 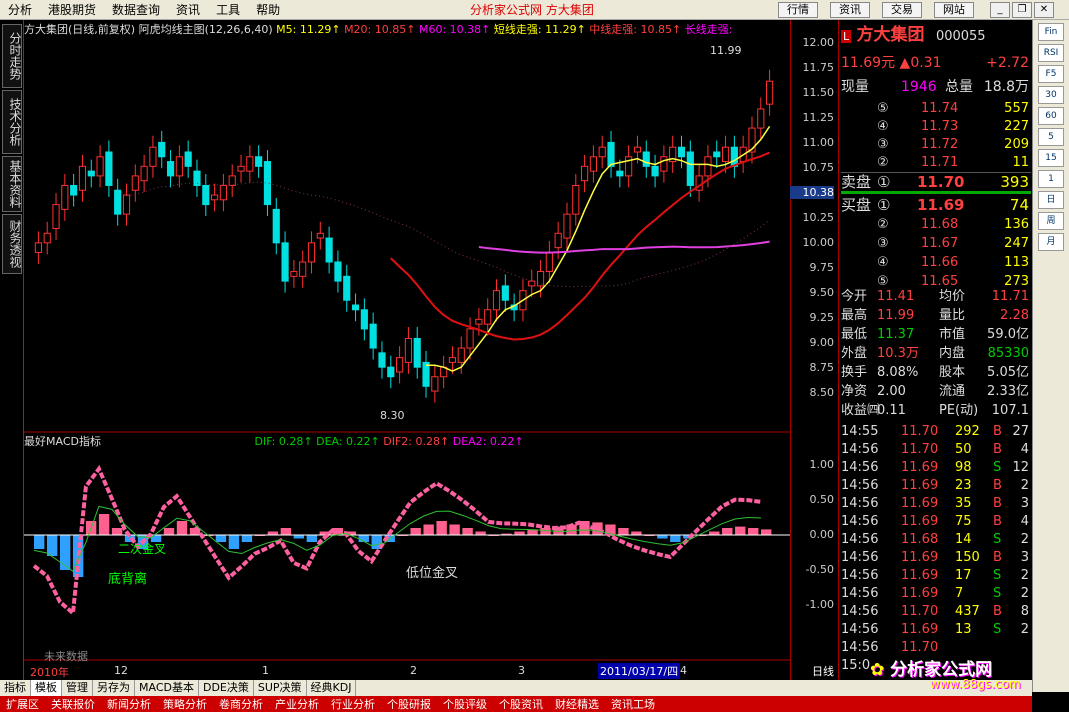 What do you see at coordinates (12, 184) in the screenshot?
I see `tab-fundamentals: 基本资料` at bounding box center [12, 184].